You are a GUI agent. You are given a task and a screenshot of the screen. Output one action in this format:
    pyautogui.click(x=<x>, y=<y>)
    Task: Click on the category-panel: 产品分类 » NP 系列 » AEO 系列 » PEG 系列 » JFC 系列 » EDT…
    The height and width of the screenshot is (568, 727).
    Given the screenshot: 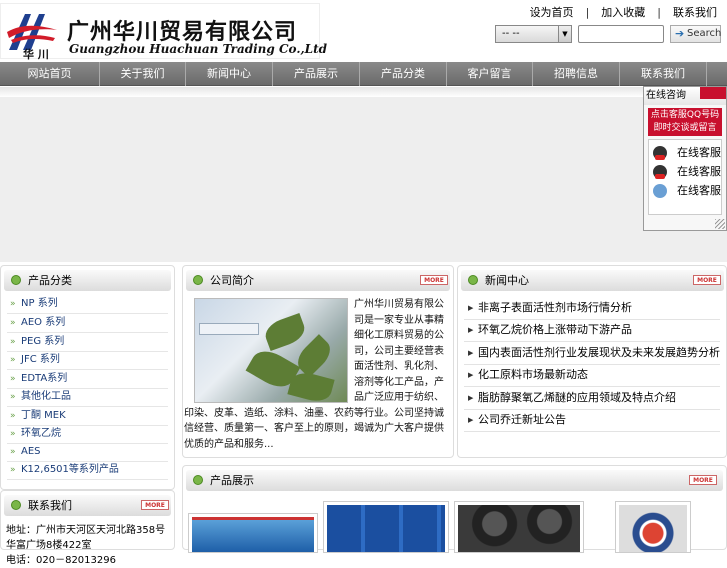 What is the action you would take?
    pyautogui.click(x=87, y=377)
    